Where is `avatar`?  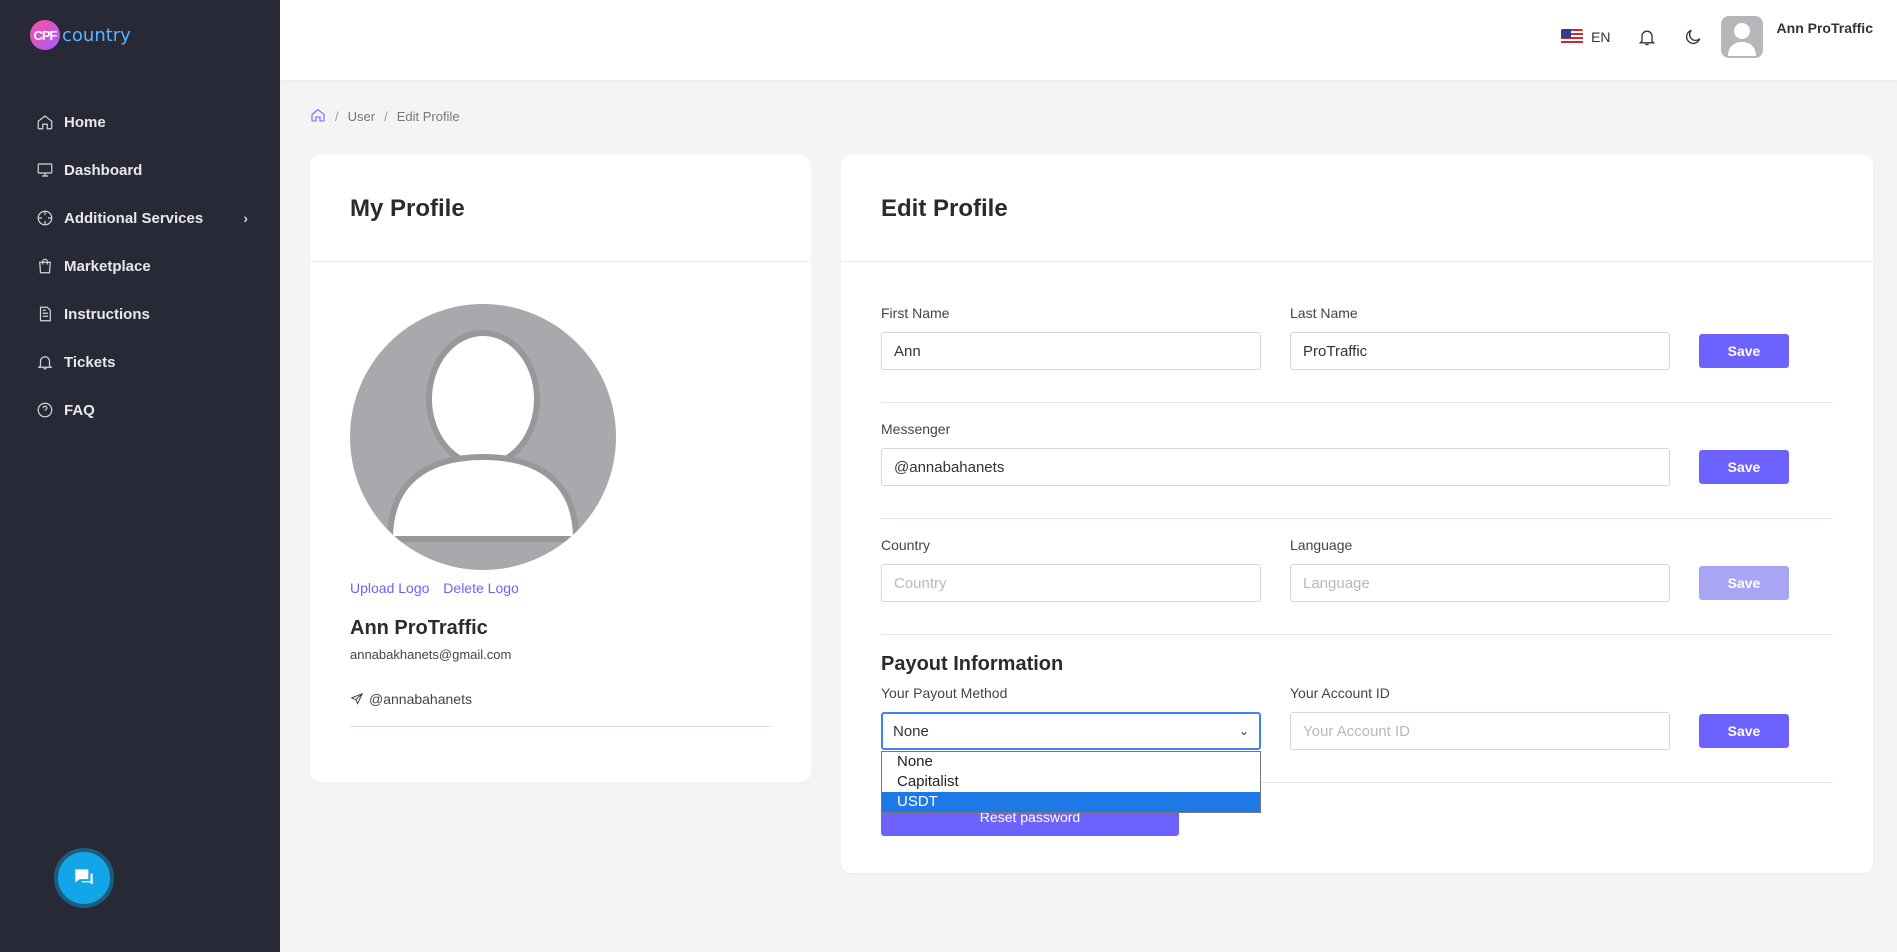 avatar is located at coordinates (1741, 37).